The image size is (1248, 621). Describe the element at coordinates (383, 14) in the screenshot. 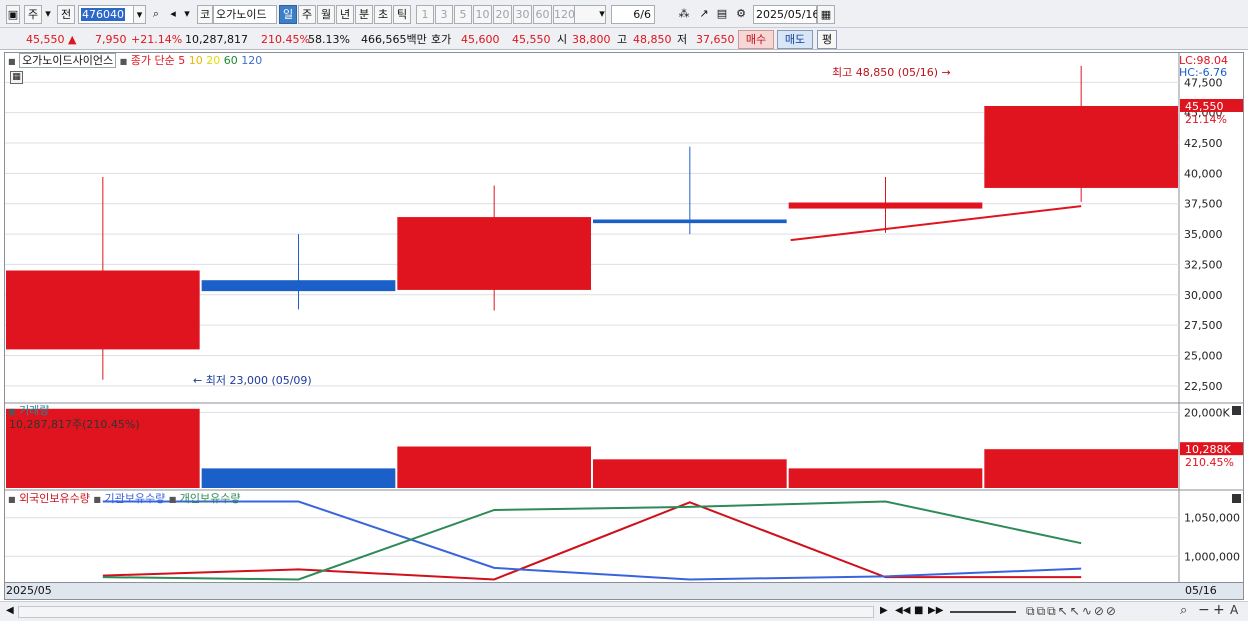

I see `tab-5: 초` at that location.